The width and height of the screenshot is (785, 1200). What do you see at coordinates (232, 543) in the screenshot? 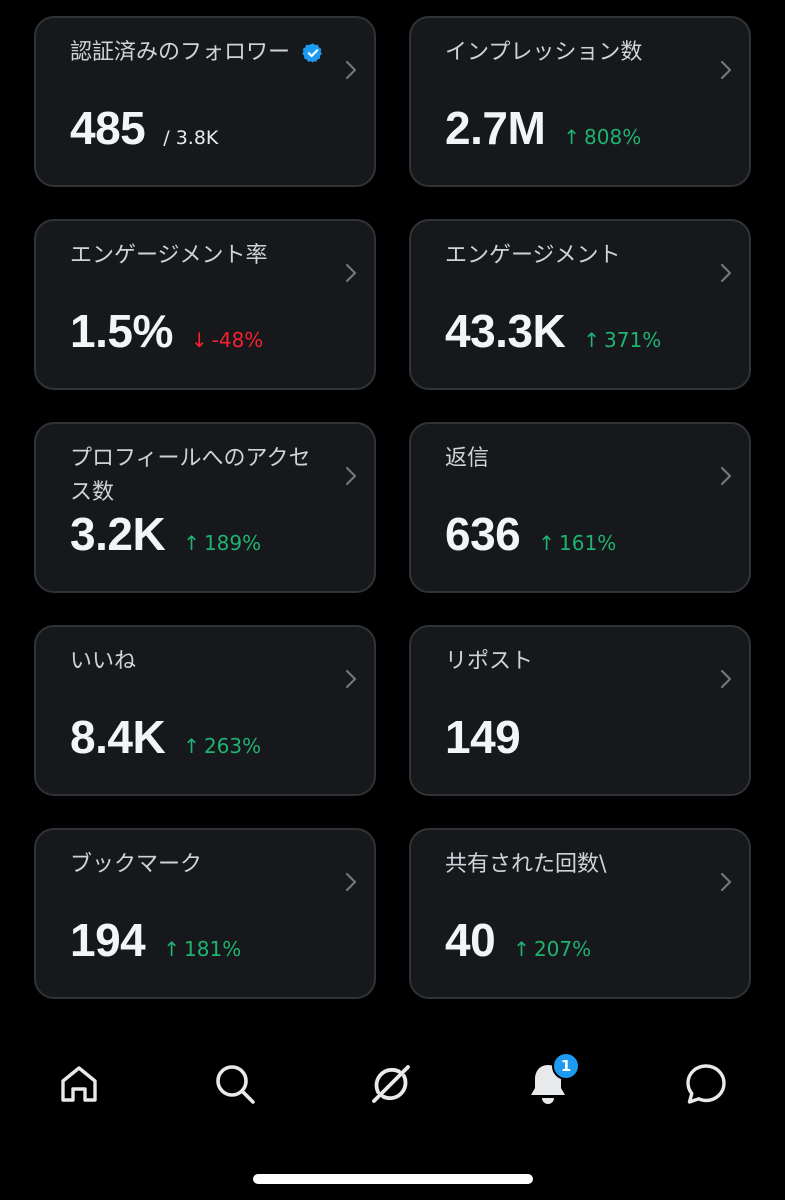
I see `card-delta-value: 189%` at bounding box center [232, 543].